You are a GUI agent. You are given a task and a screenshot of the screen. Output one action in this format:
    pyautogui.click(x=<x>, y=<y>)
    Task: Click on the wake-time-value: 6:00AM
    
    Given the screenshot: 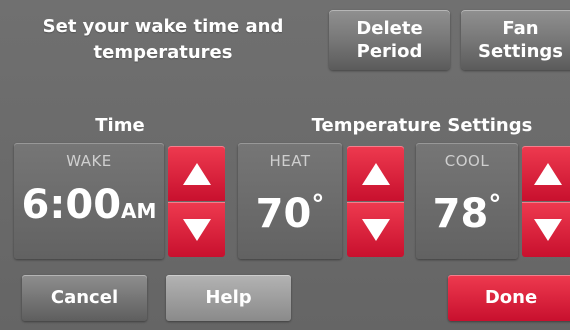 What is the action you would take?
    pyautogui.click(x=89, y=208)
    